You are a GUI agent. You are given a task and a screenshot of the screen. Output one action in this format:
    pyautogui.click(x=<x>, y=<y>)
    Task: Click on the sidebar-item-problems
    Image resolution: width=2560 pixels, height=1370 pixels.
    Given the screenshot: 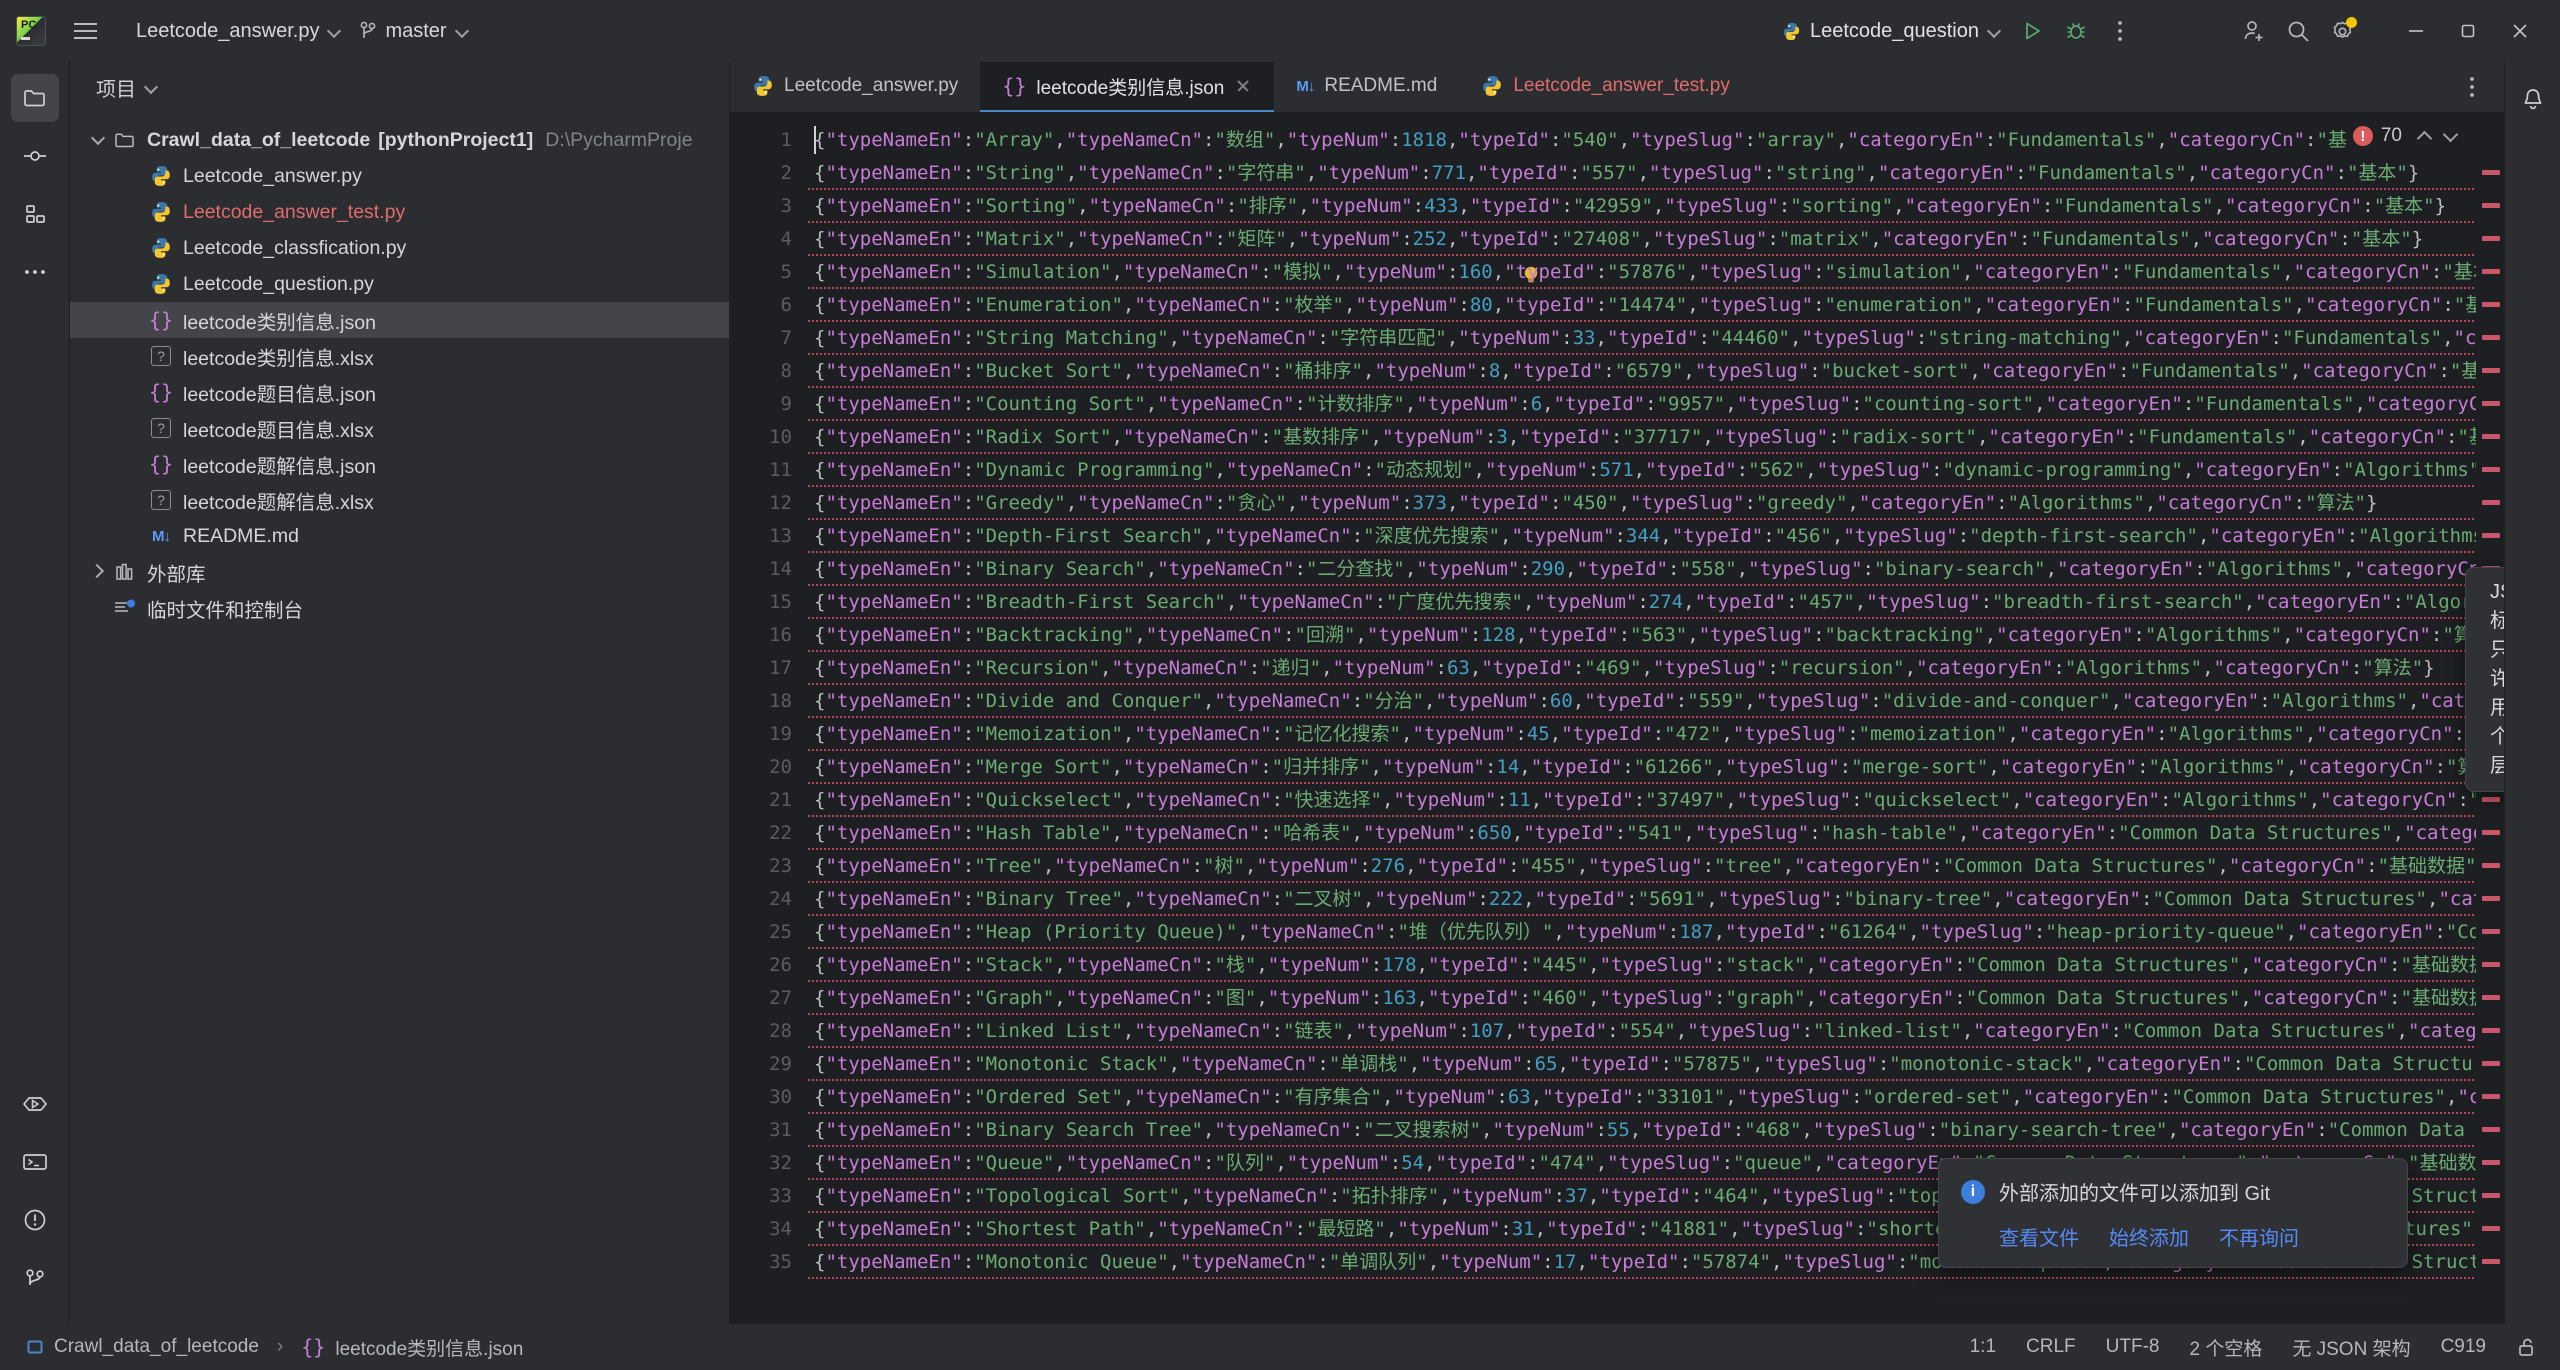 What is the action you would take?
    pyautogui.click(x=35, y=1220)
    